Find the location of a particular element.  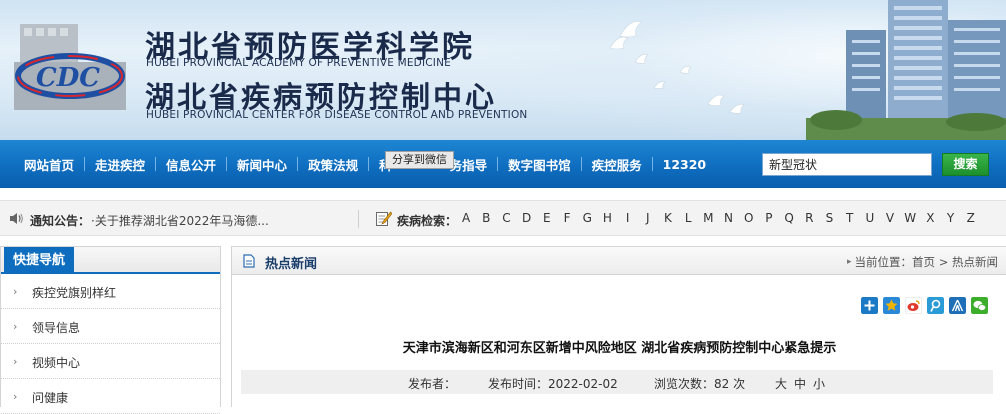

quick-nav-item: › 问健康 is located at coordinates (110, 396).